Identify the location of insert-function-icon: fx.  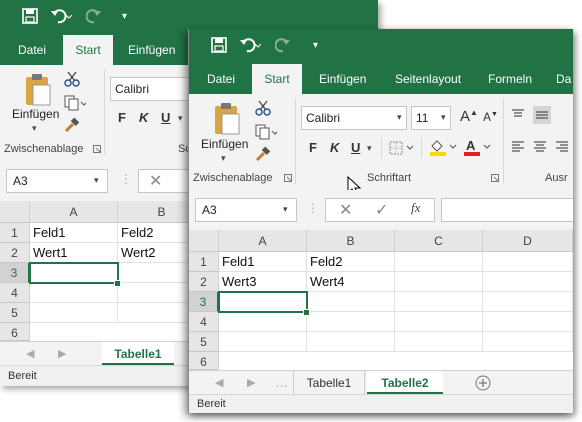
(415, 208).